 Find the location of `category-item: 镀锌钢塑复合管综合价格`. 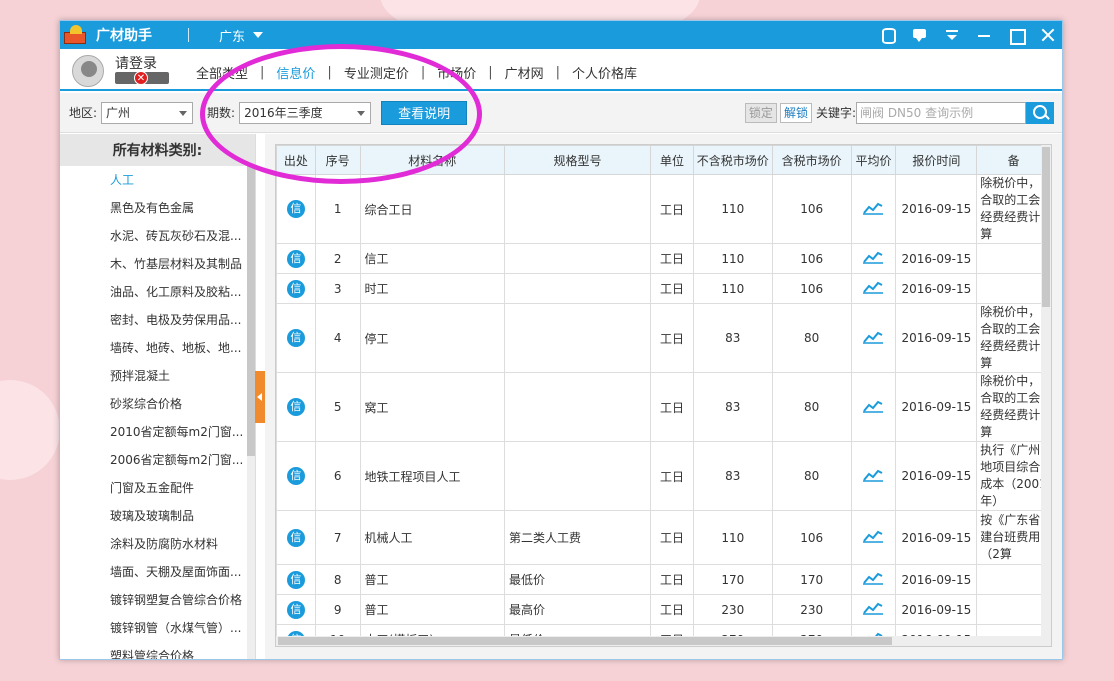

category-item: 镀锌钢塑复合管综合价格 is located at coordinates (157, 600).